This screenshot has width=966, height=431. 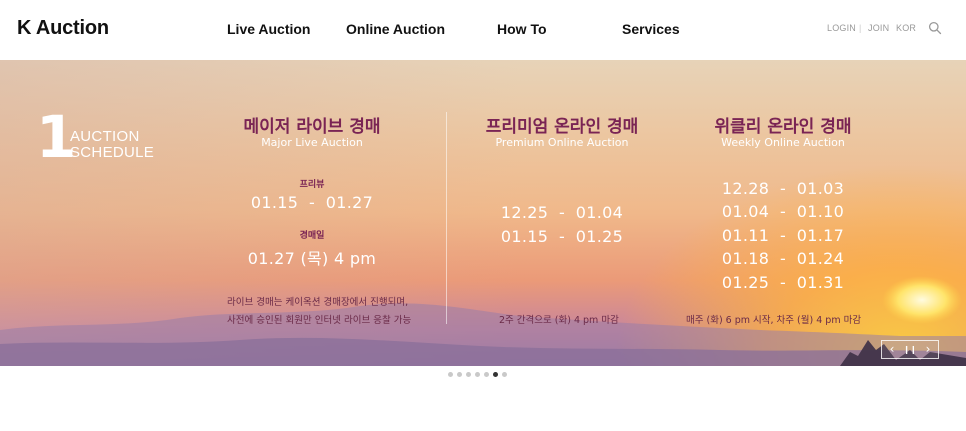 I want to click on login-link: LOGIN, so click(x=841, y=28).